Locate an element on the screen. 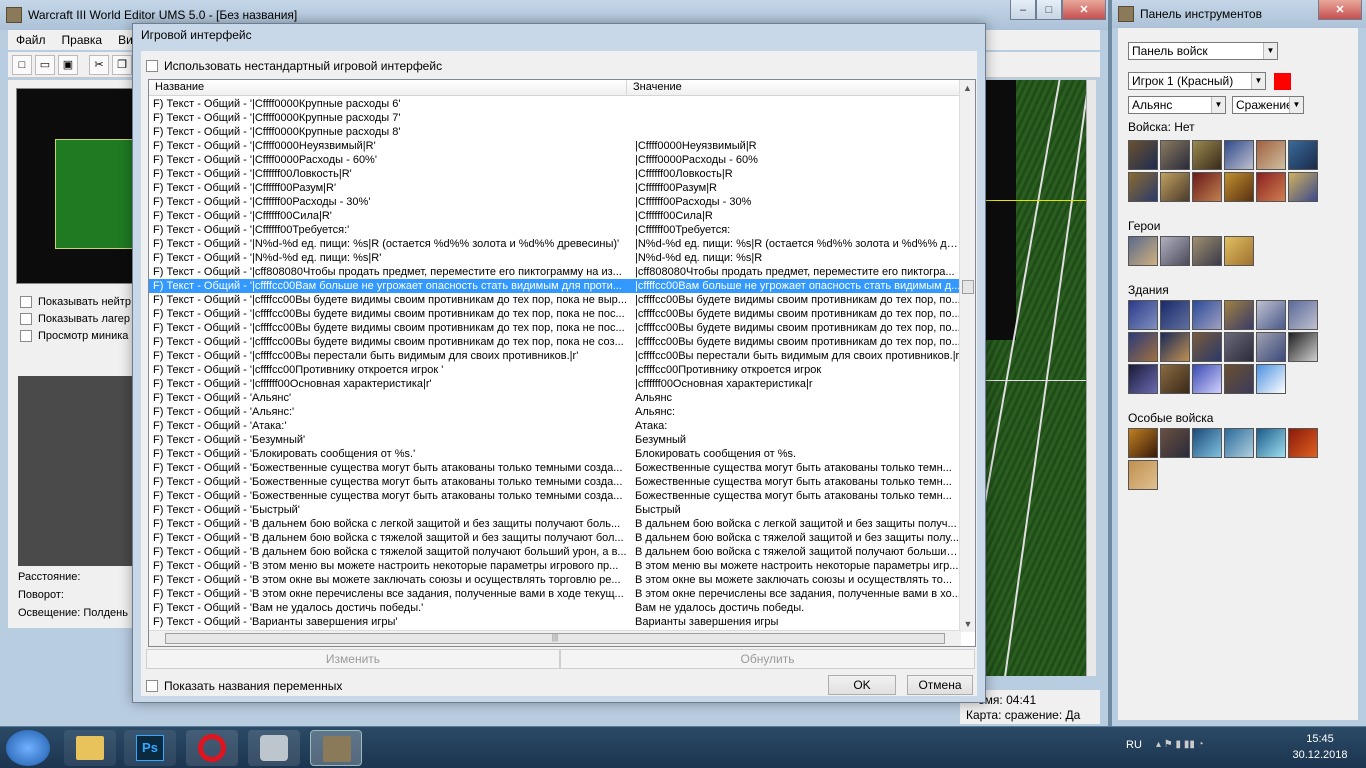 This screenshot has height=768, width=1366. race-select: Альянс ▼ is located at coordinates (1177, 105).